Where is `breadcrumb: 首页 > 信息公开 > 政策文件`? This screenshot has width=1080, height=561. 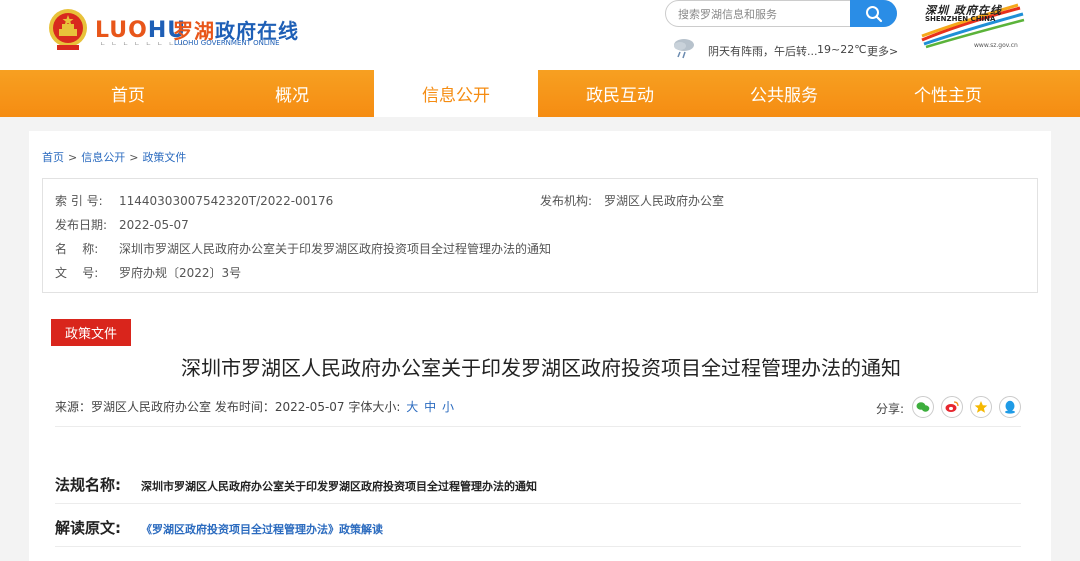
breadcrumb: 首页 > 信息公开 > 政策文件 is located at coordinates (114, 157).